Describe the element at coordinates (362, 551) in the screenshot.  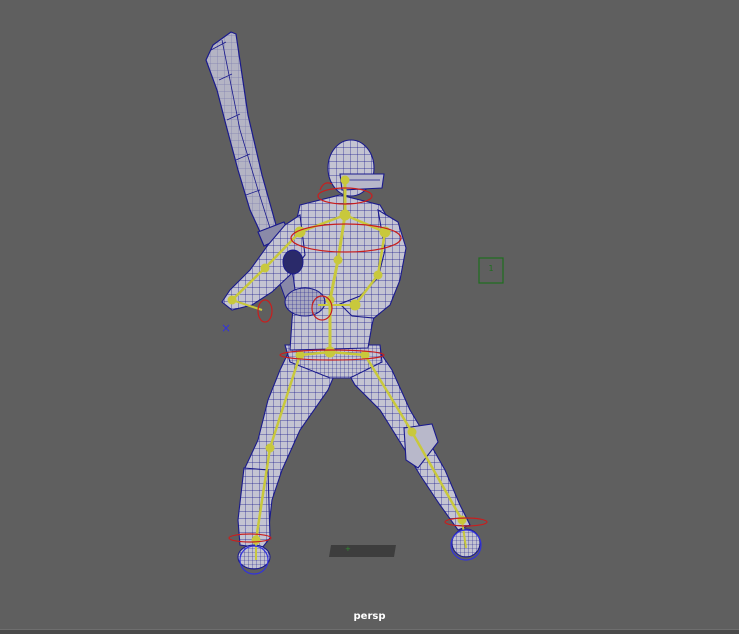
I see `ground-shadow: +` at that location.